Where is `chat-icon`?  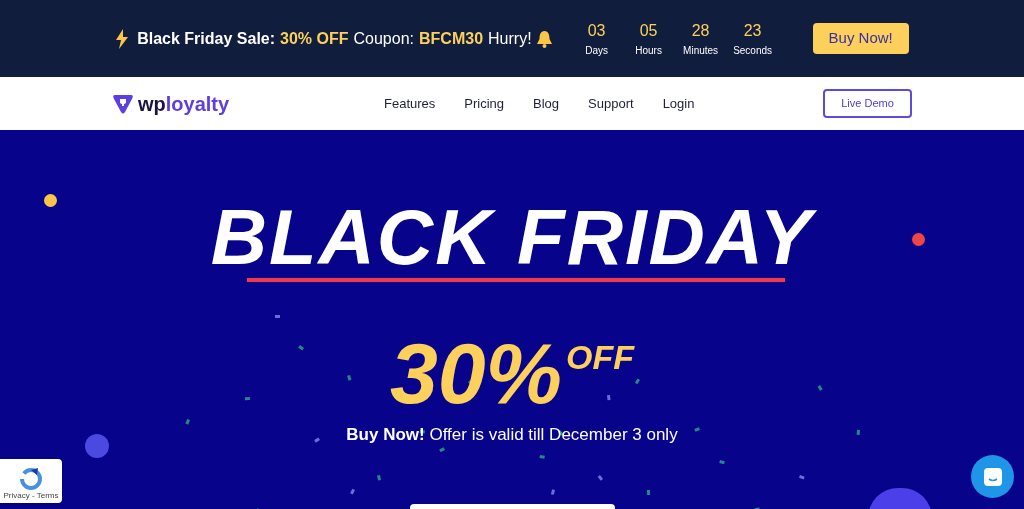
chat-icon is located at coordinates (992, 476).